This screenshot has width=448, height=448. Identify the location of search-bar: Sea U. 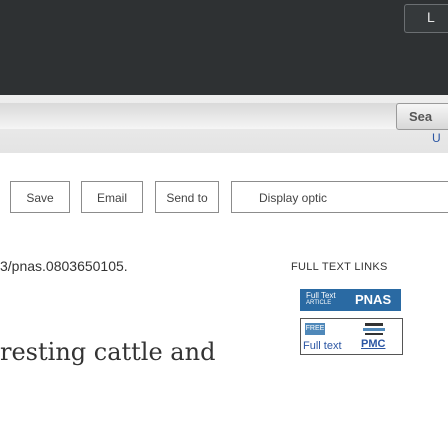
(224, 124).